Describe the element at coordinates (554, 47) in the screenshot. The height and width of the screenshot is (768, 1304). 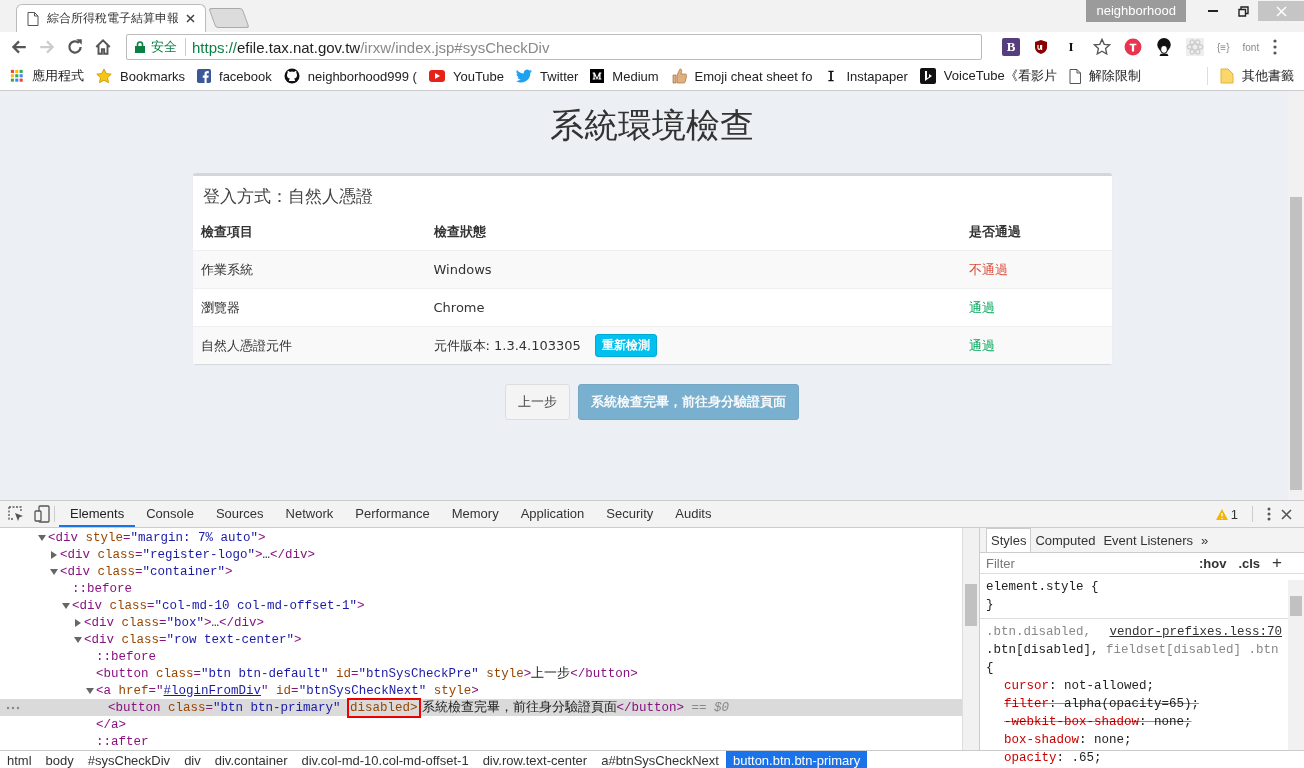
I see `address-bar: 安全 https://efile.tax.nat.gov.tw/irxw/index.jsp#sysCheckDiv` at that location.